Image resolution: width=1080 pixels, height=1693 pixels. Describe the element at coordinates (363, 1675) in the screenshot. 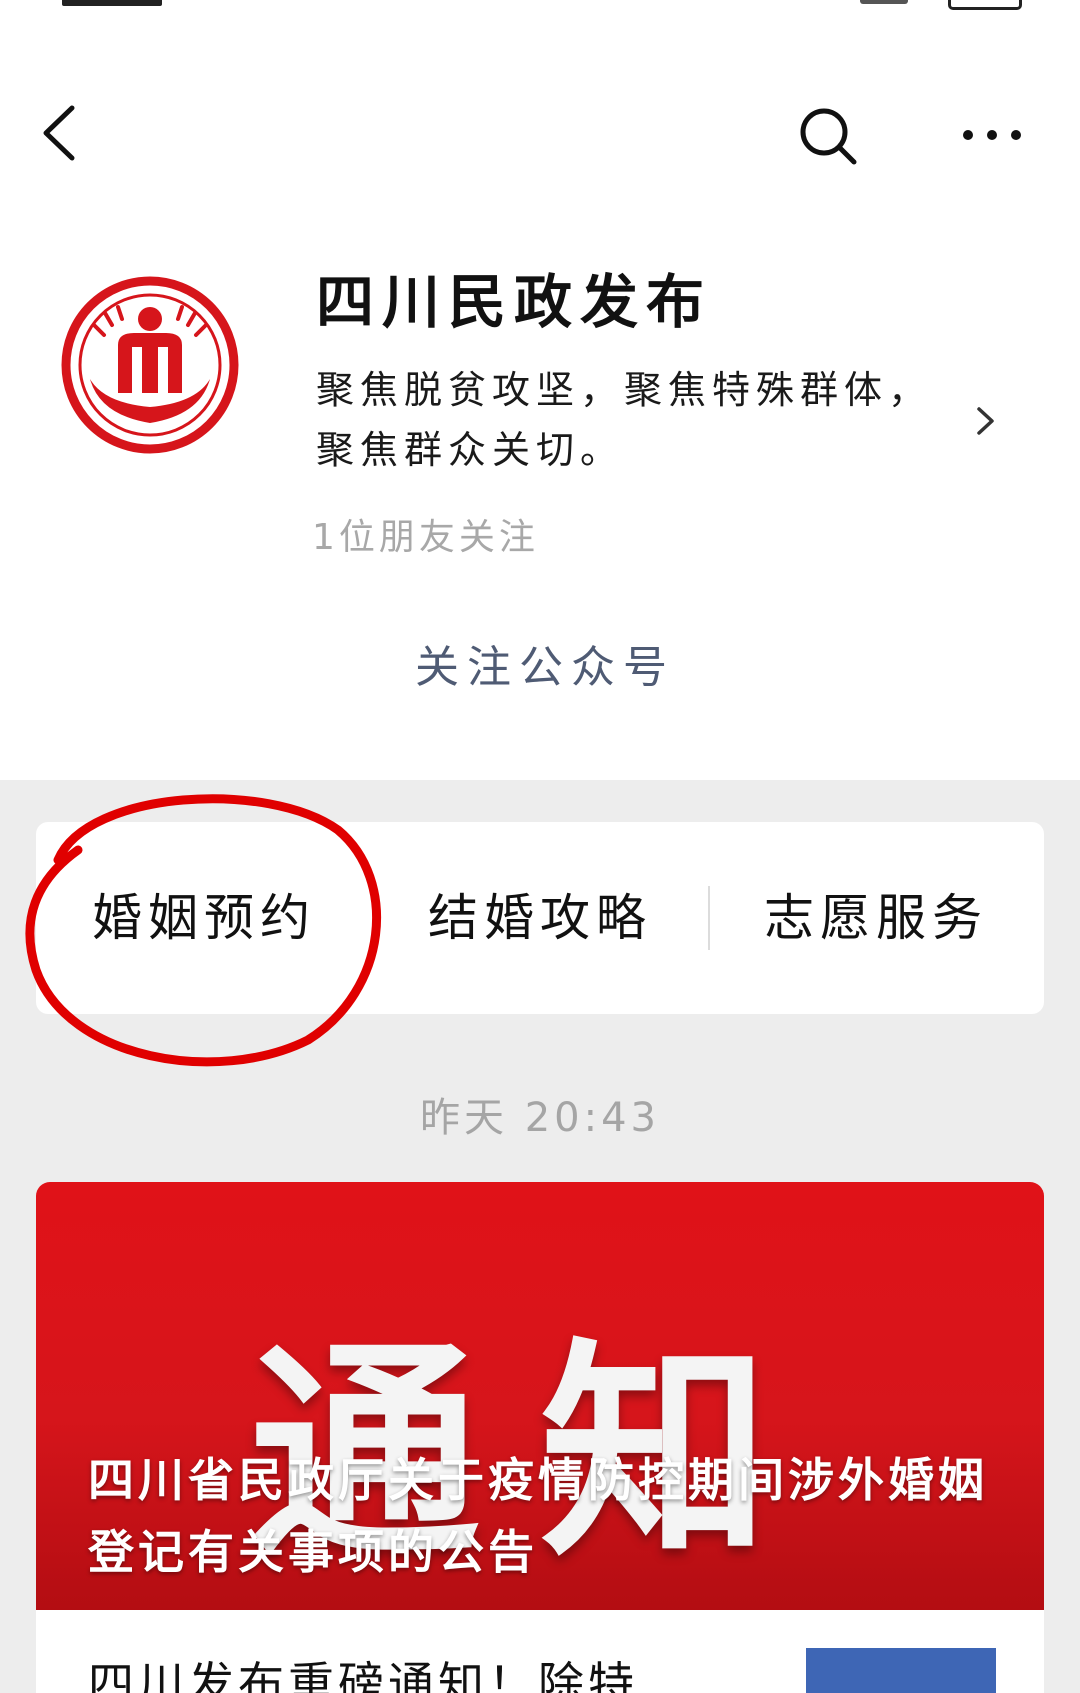

I see `sub-item-title: 四川发布重磅通知！除特` at that location.